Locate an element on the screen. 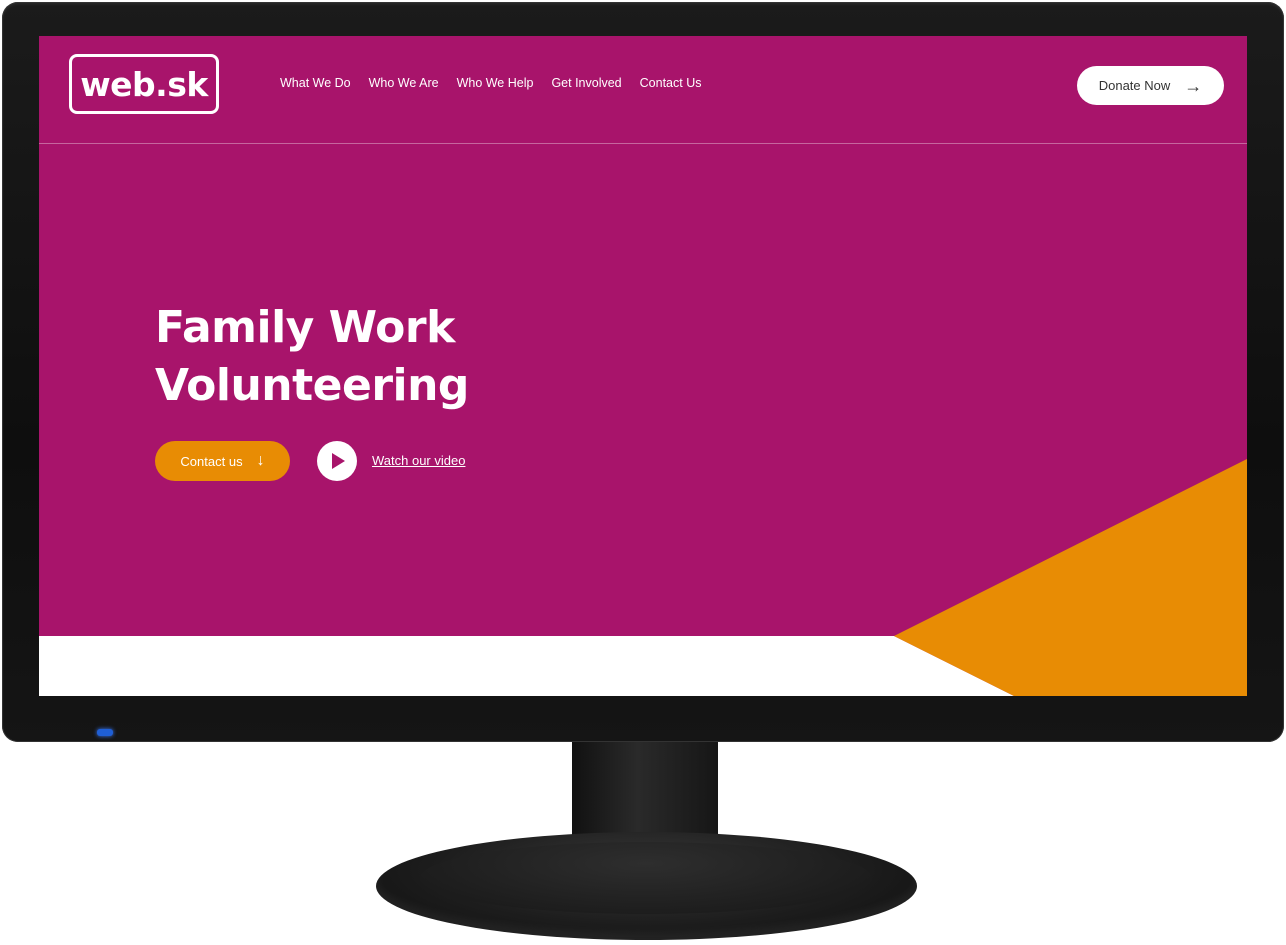 The width and height of the screenshot is (1286, 945). orange-wedge-shape is located at coordinates (1070, 577).